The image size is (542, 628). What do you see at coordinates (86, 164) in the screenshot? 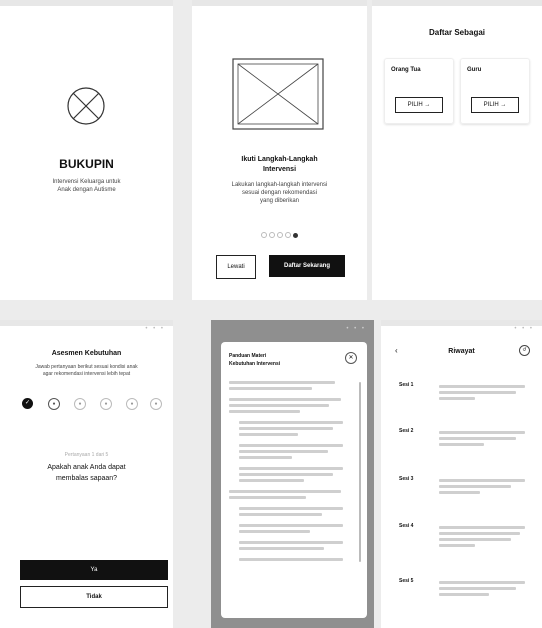
I see `app-title: BUKUPIN` at bounding box center [86, 164].